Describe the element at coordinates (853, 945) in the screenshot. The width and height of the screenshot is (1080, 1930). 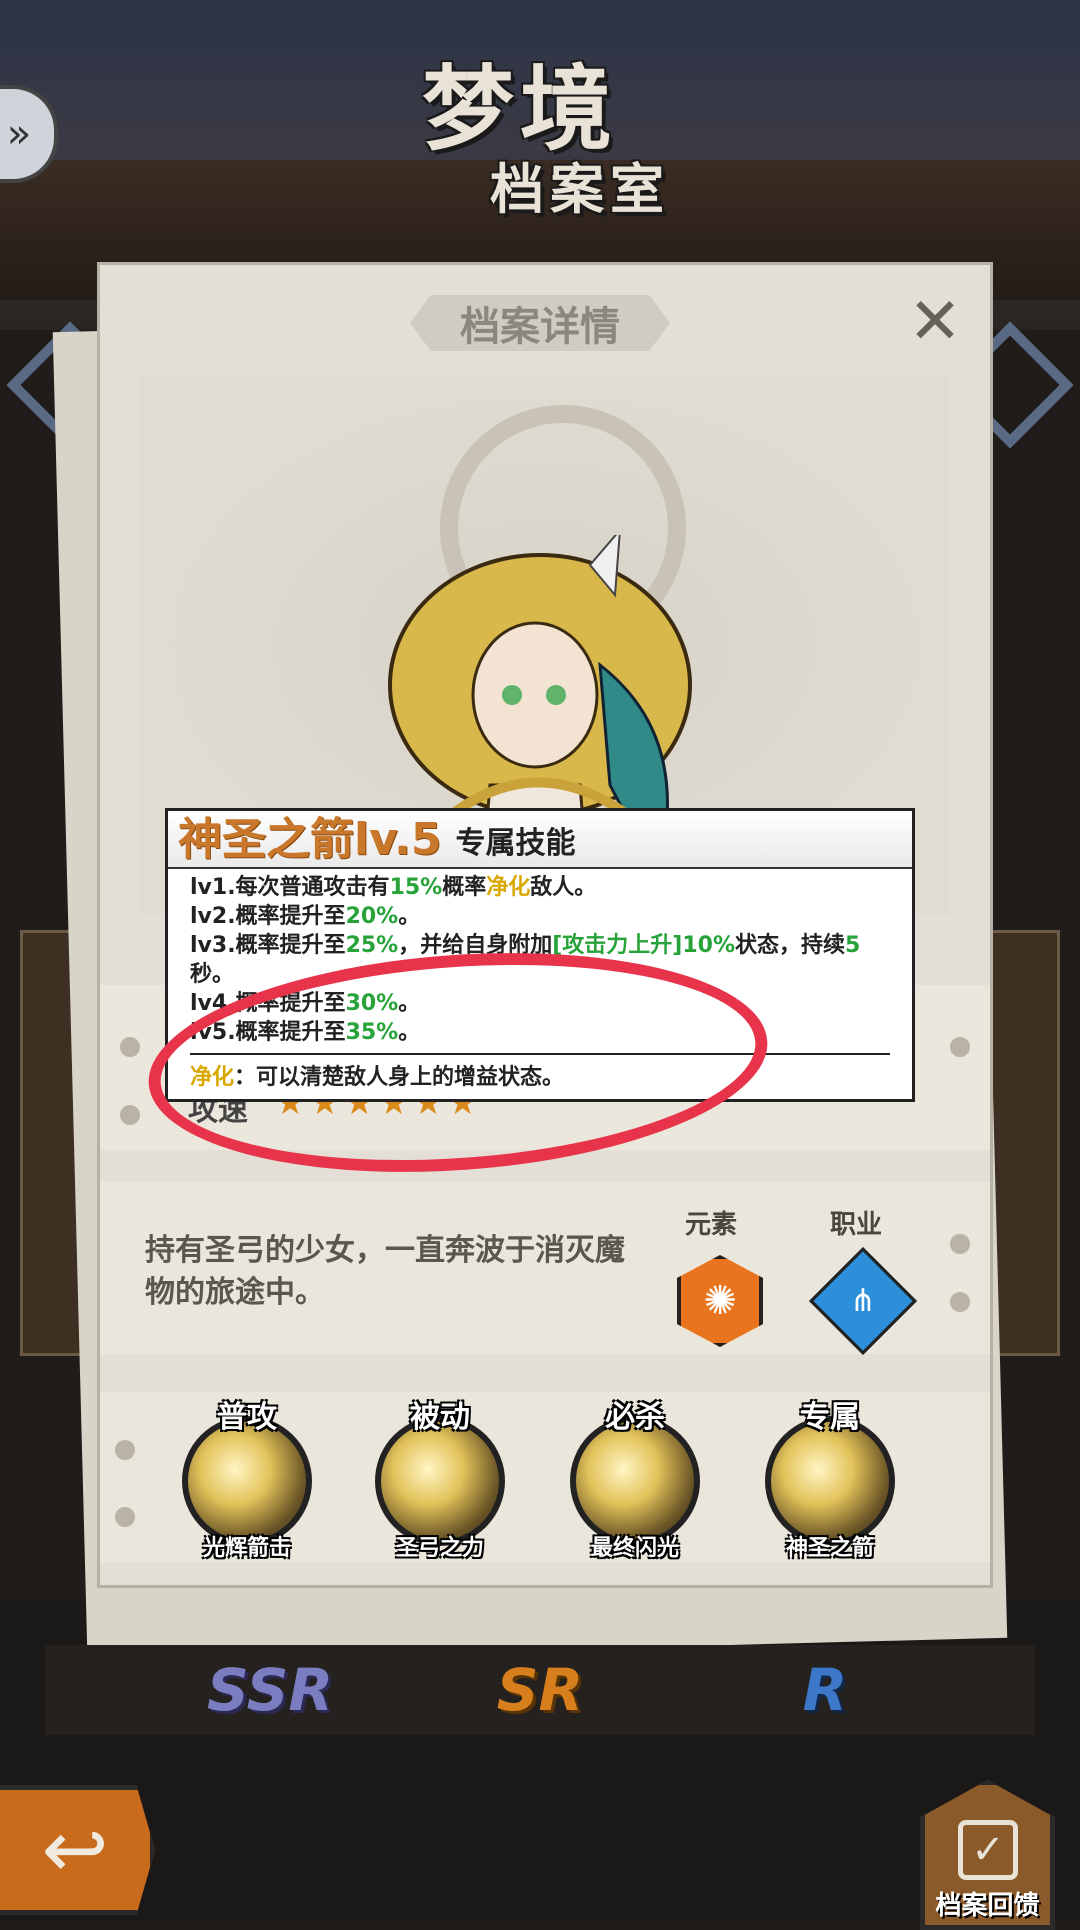
I see `value: 5` at that location.